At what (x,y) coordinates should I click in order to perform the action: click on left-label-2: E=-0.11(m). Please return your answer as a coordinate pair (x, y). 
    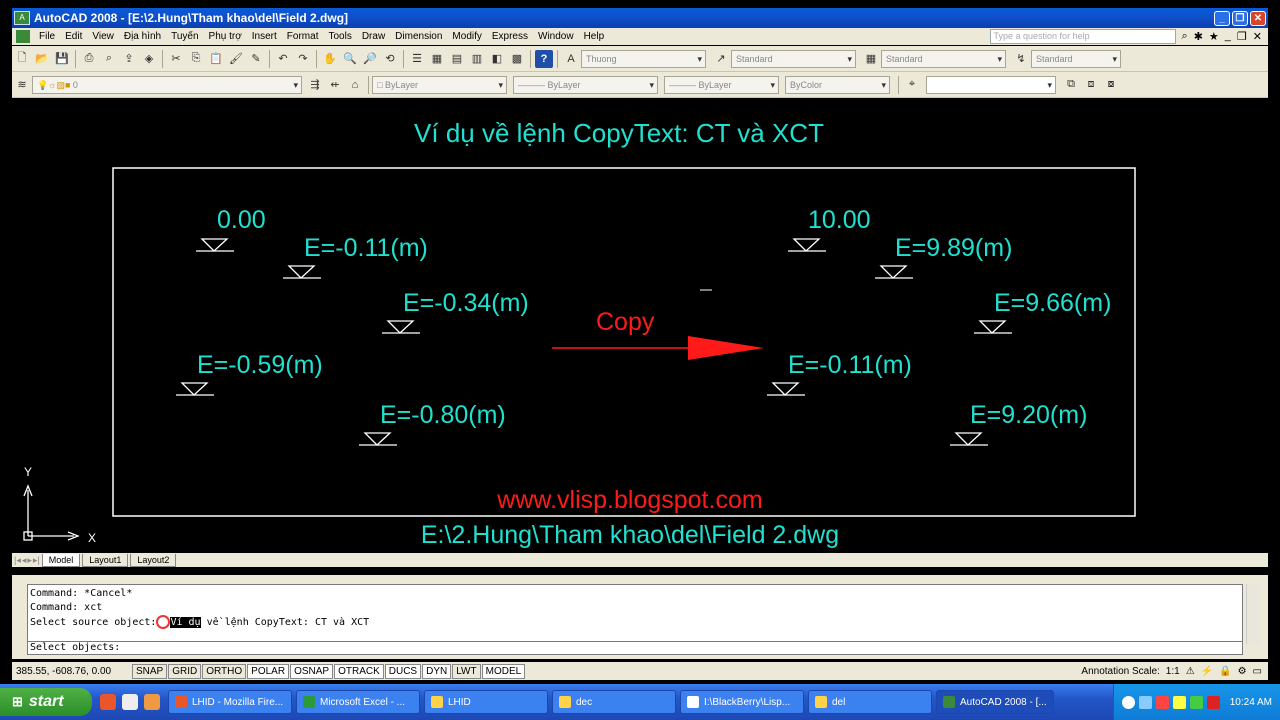
    Looking at the image, I should click on (366, 248).